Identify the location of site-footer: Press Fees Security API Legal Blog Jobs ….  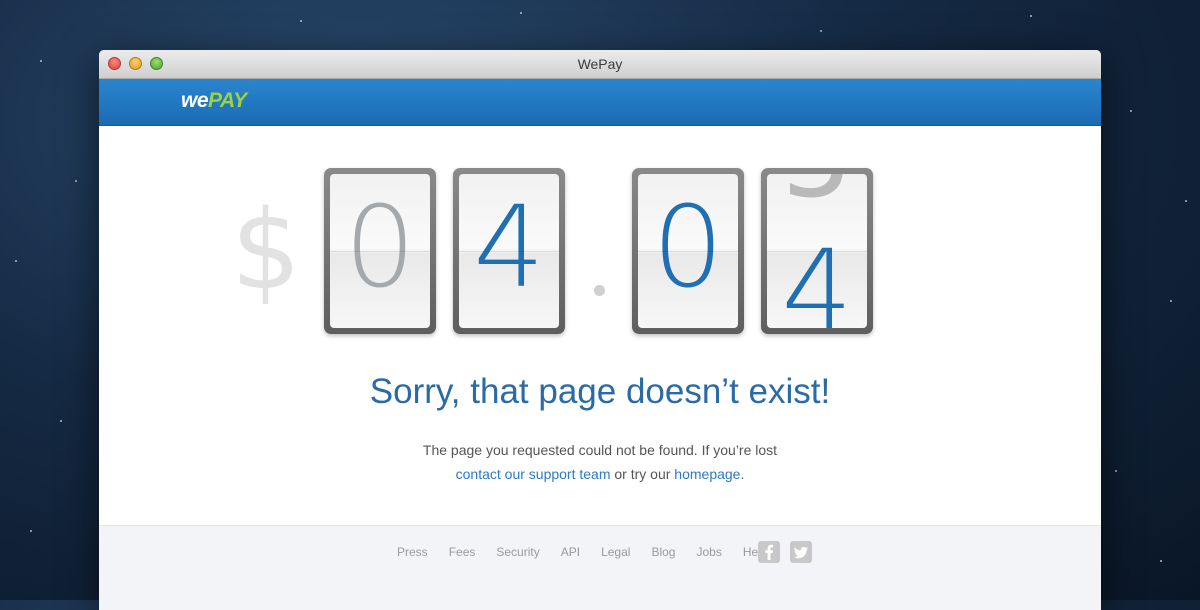
(600, 567).